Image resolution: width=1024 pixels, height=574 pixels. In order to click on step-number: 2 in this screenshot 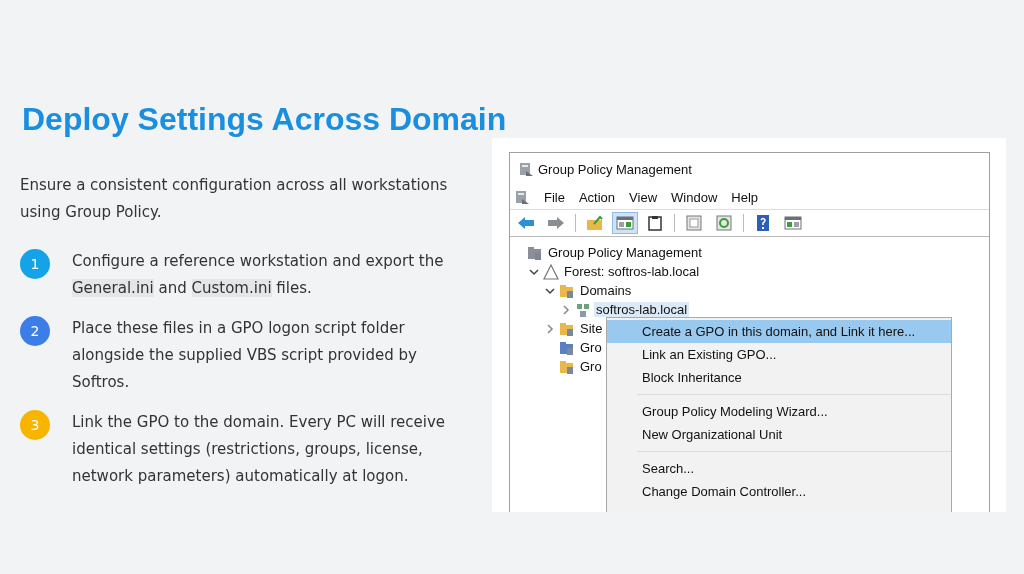, I will do `click(35, 331)`.